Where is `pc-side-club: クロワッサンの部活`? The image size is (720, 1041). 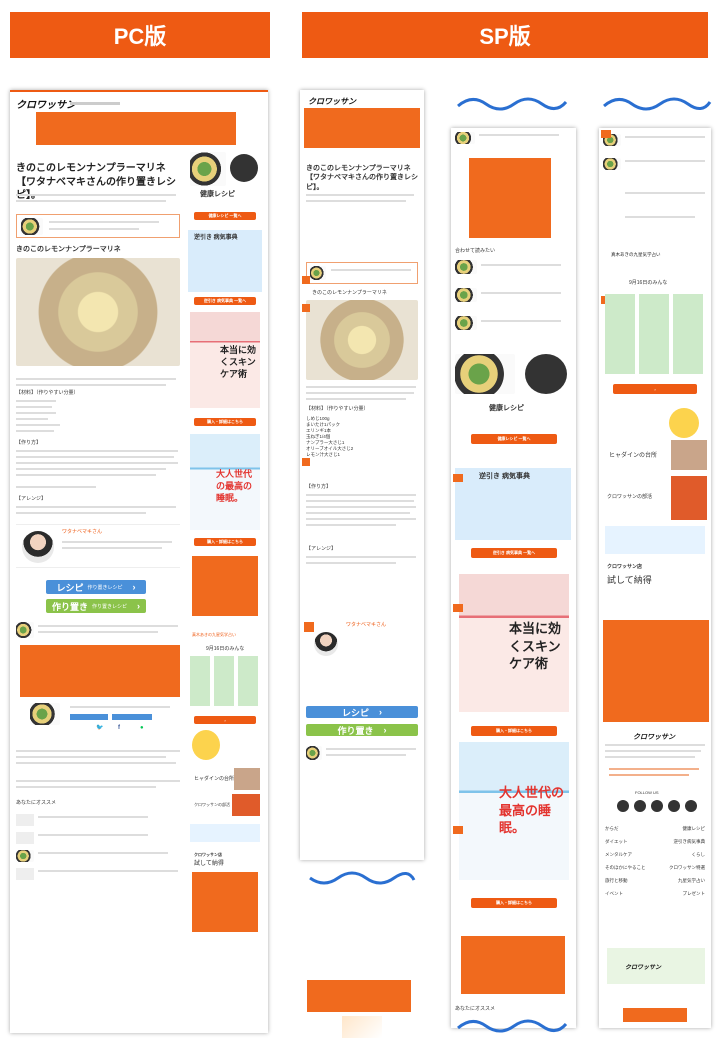 pc-side-club: クロワッサンの部活 is located at coordinates (212, 804).